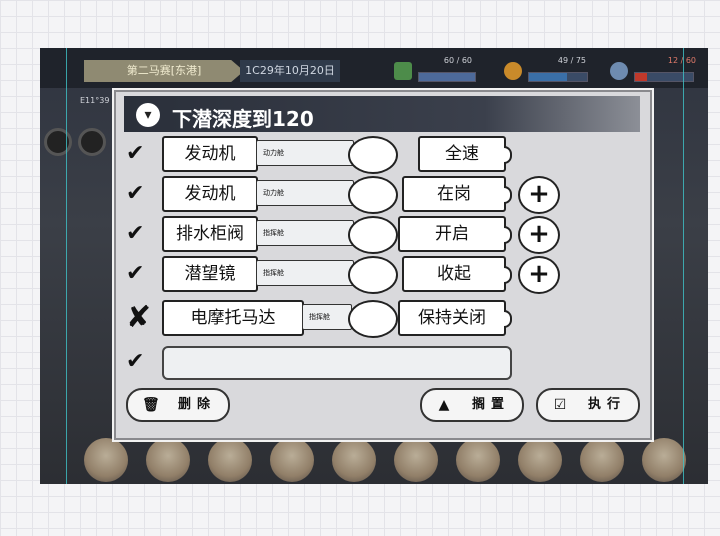 The width and height of the screenshot is (720, 536). I want to click on fuel-bag-icon, so click(513, 71).